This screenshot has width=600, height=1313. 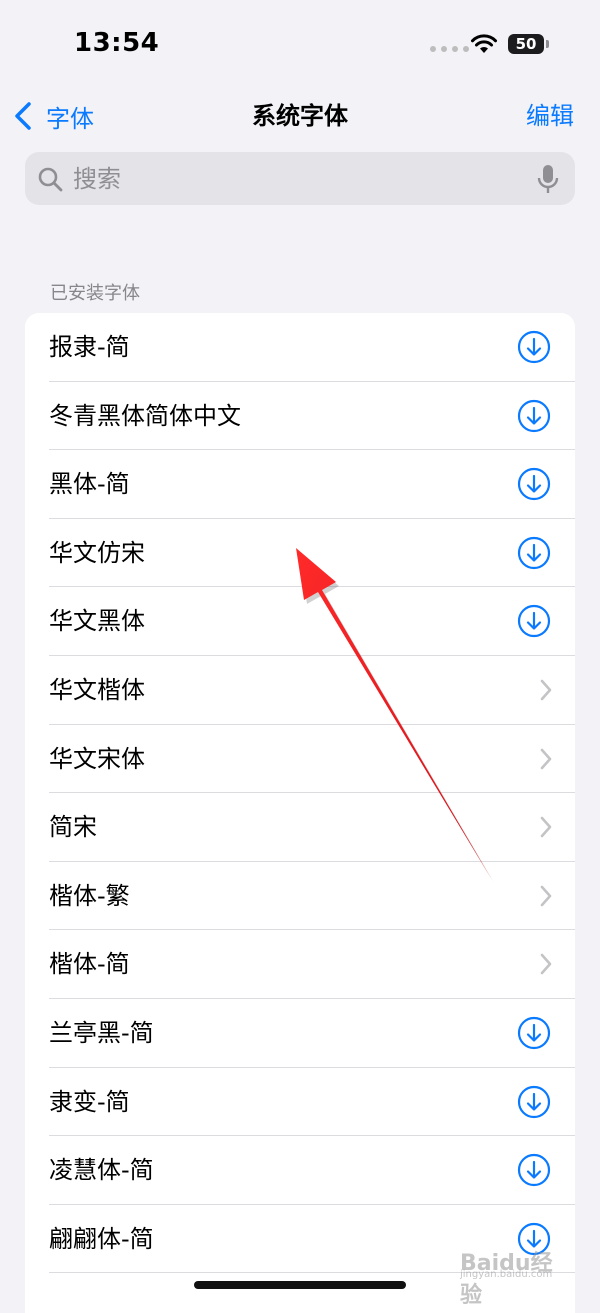 What do you see at coordinates (300, 1285) in the screenshot?
I see `home-indicator` at bounding box center [300, 1285].